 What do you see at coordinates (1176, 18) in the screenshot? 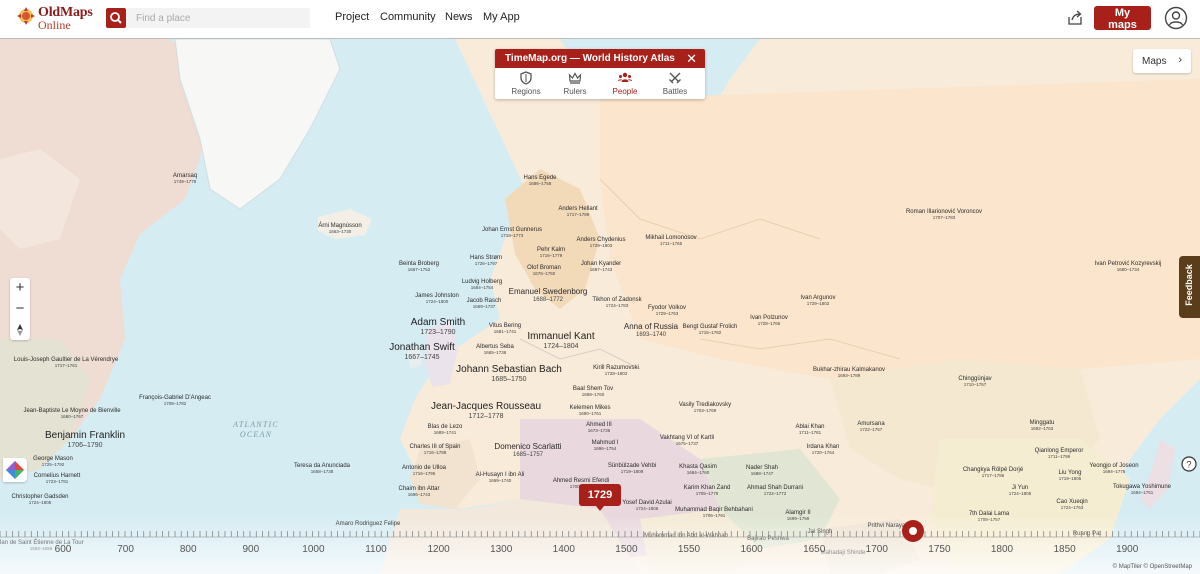
I see `user-account-icon` at bounding box center [1176, 18].